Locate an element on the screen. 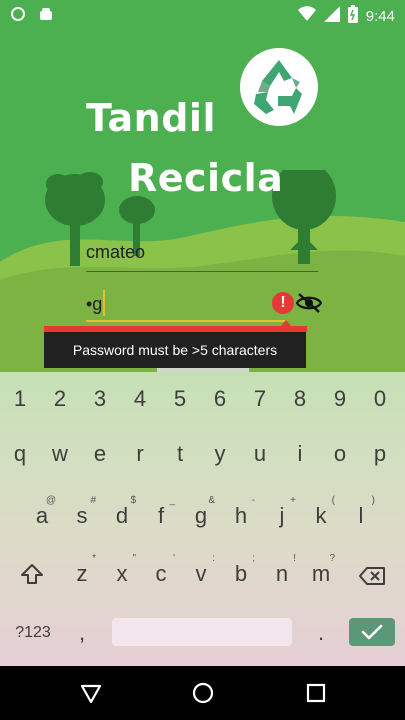  key-label: s is located at coordinates (82, 515).